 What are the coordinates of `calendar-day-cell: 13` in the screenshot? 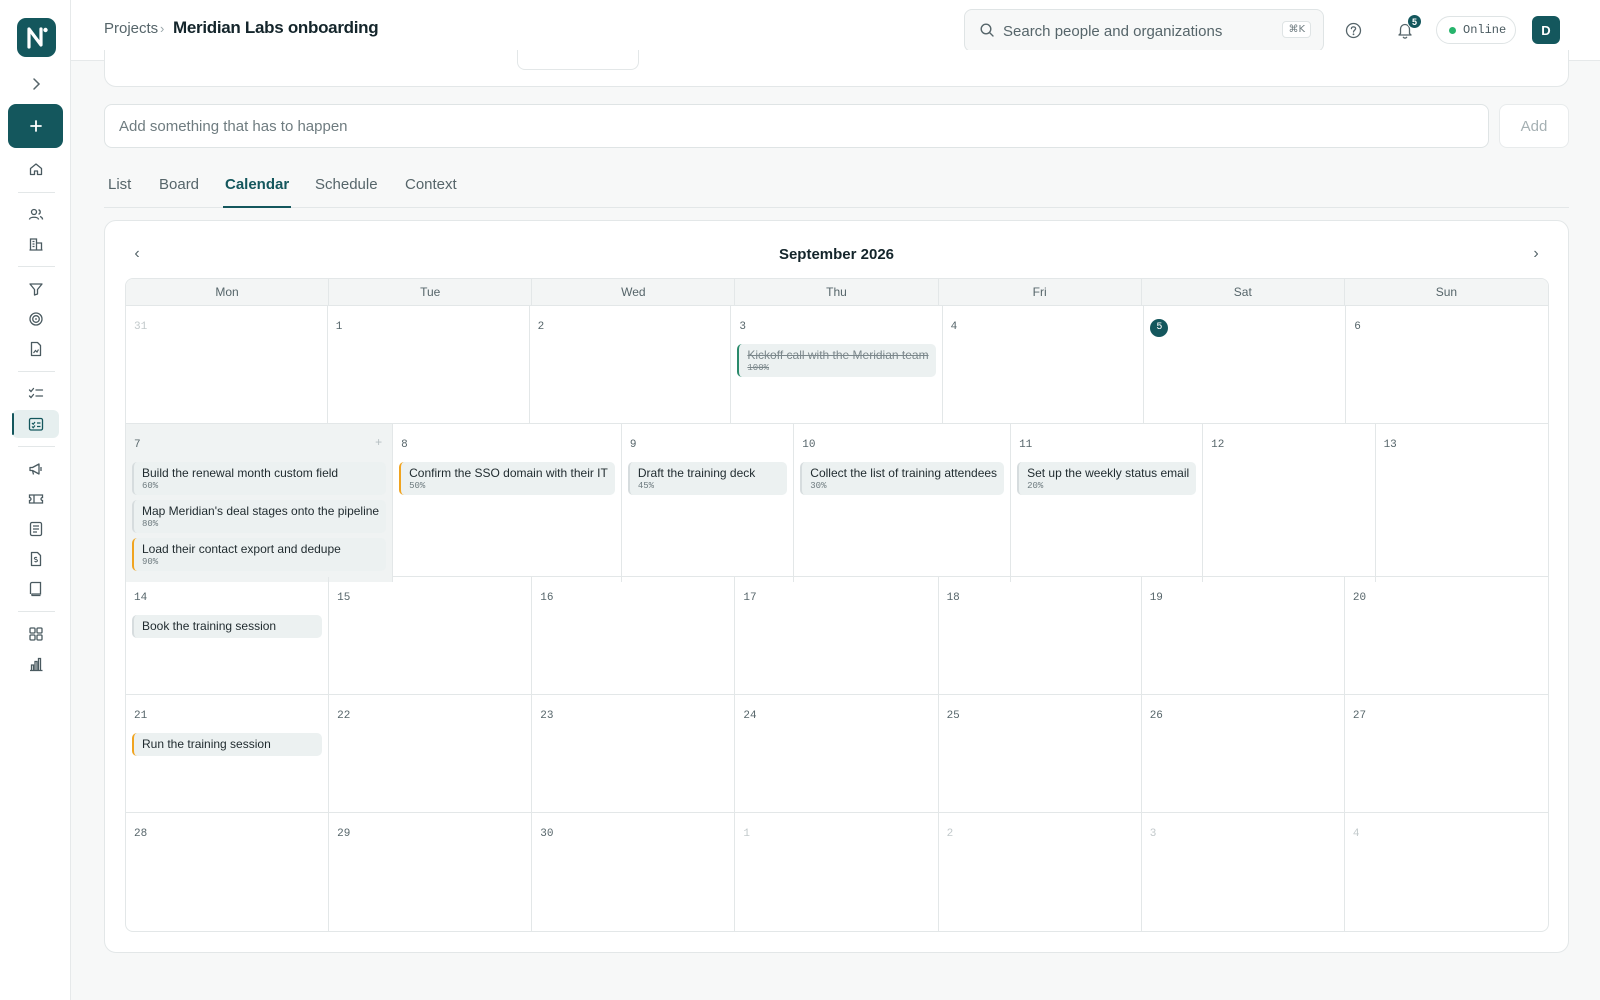 It's located at (1462, 503).